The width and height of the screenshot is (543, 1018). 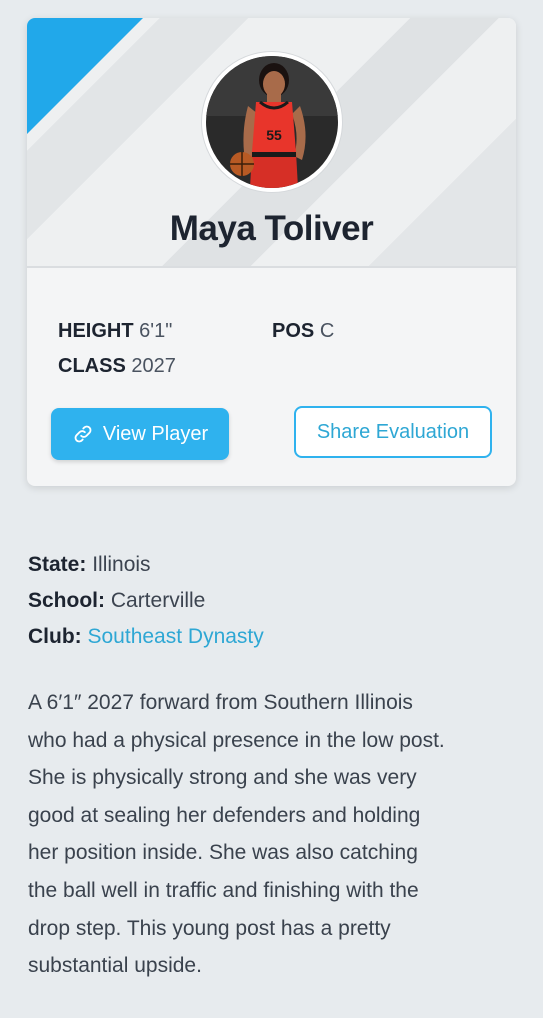 What do you see at coordinates (85, 76) in the screenshot?
I see `corner-accent` at bounding box center [85, 76].